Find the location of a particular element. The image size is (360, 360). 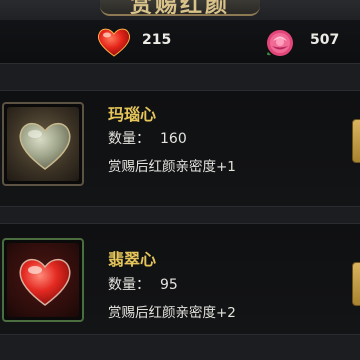

jade-heart-icon is located at coordinates (45, 282).